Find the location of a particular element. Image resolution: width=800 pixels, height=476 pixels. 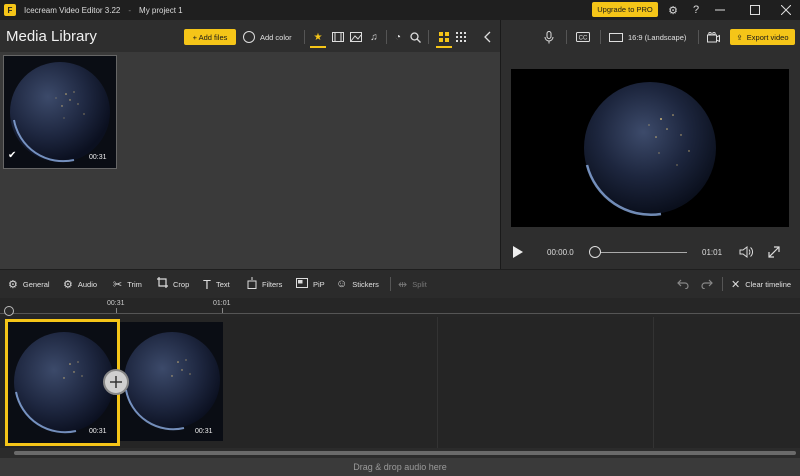

crop-icon is located at coordinates (162, 284).